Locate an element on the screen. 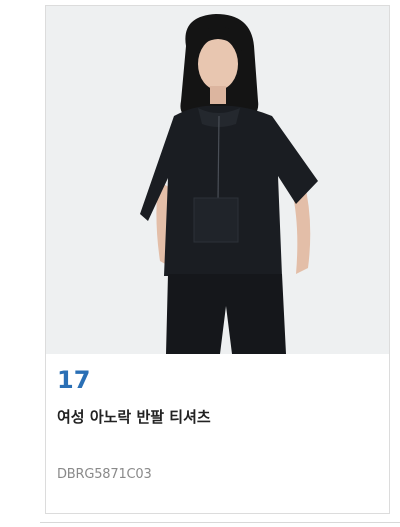 The height and width of the screenshot is (527, 400). divider is located at coordinates (220, 522).